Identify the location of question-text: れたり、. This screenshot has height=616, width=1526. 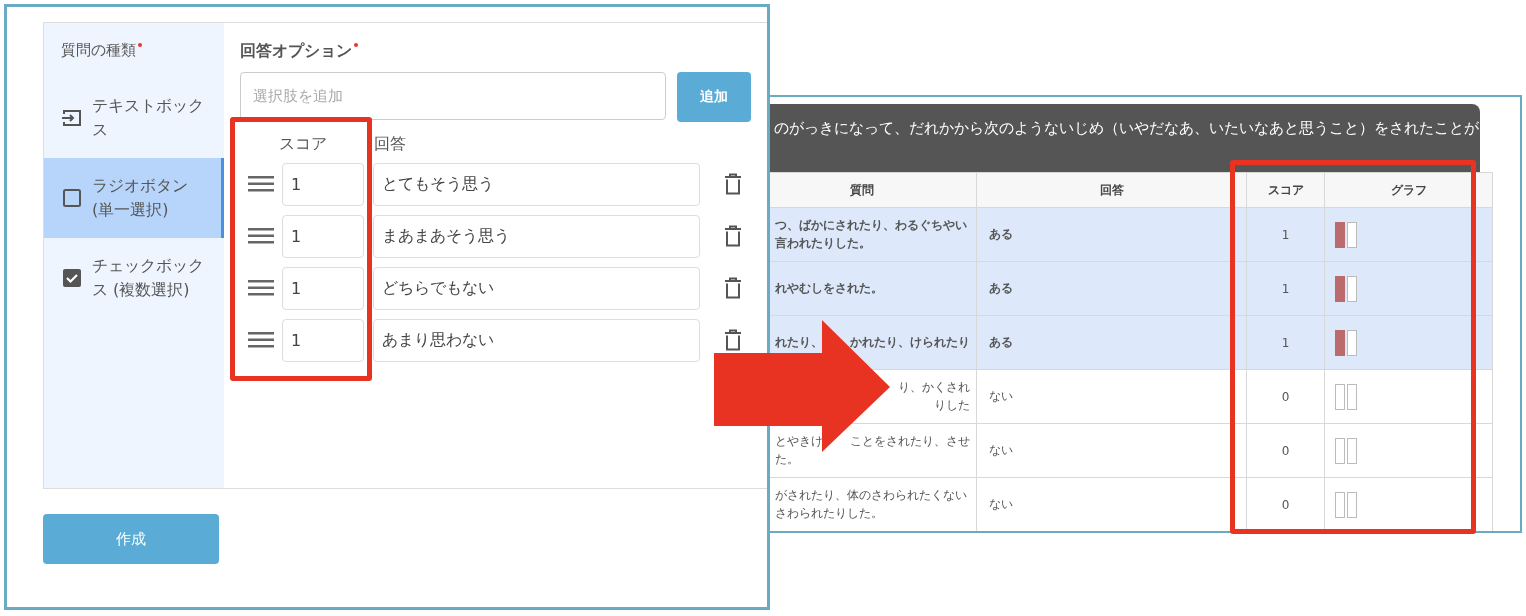
(799, 342).